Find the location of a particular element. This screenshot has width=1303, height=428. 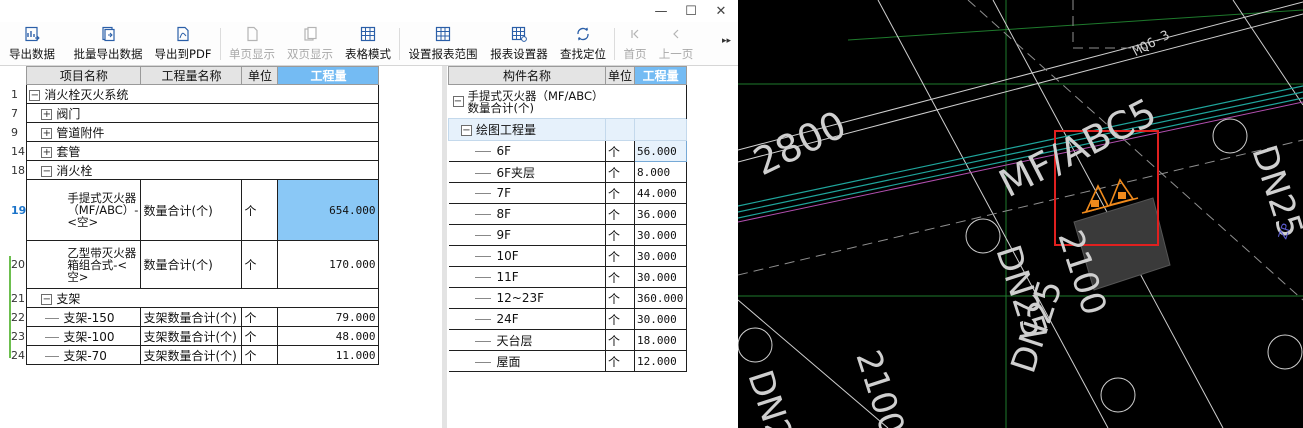

table-row: 20 乙型带灭火器箱组合式-<空> 数量合计(个) 个 170.000 is located at coordinates (195, 264).